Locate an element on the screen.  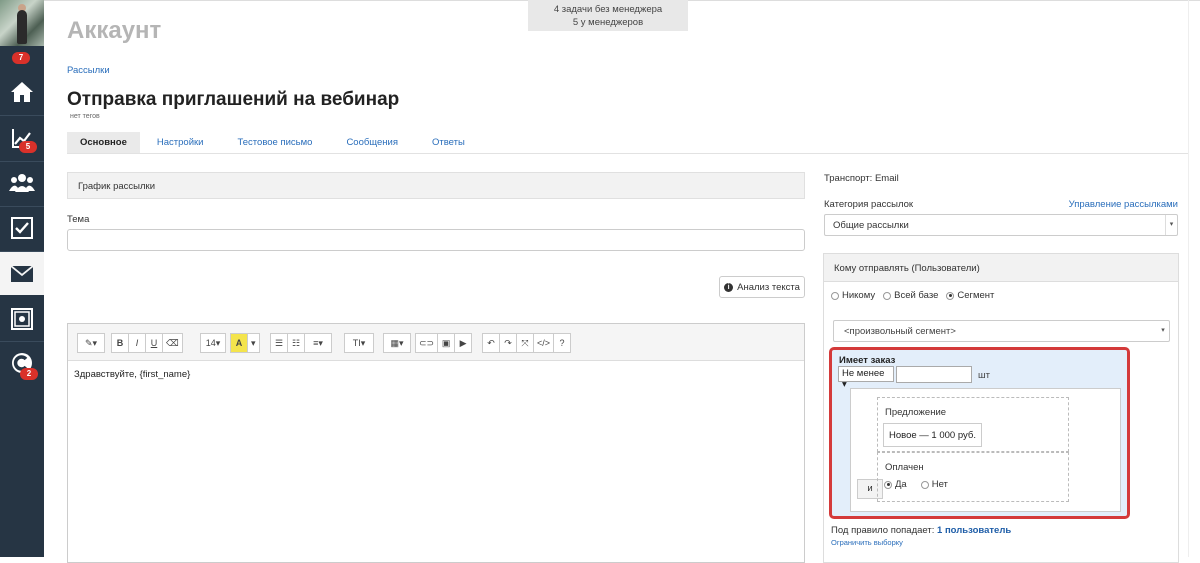
numbered-list-icon: ☷ is located at coordinates (296, 343).